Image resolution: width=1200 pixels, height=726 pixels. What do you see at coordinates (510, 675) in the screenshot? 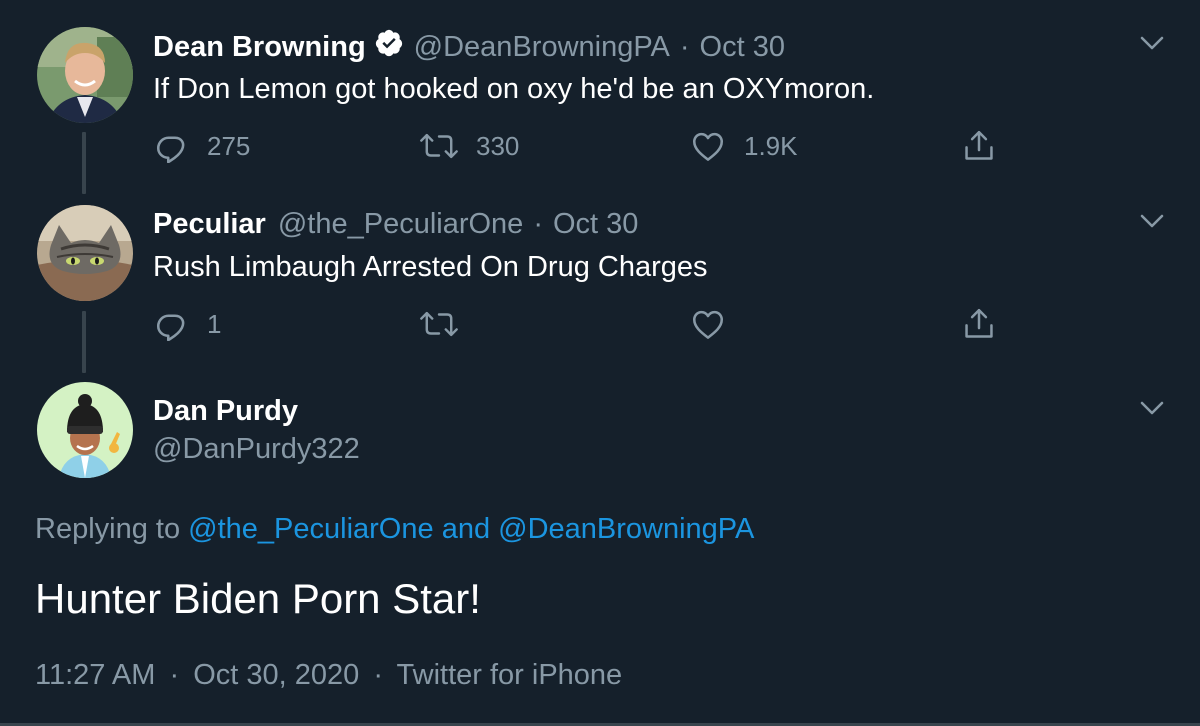
I see `tweet-source: Twitter for iPhone` at bounding box center [510, 675].